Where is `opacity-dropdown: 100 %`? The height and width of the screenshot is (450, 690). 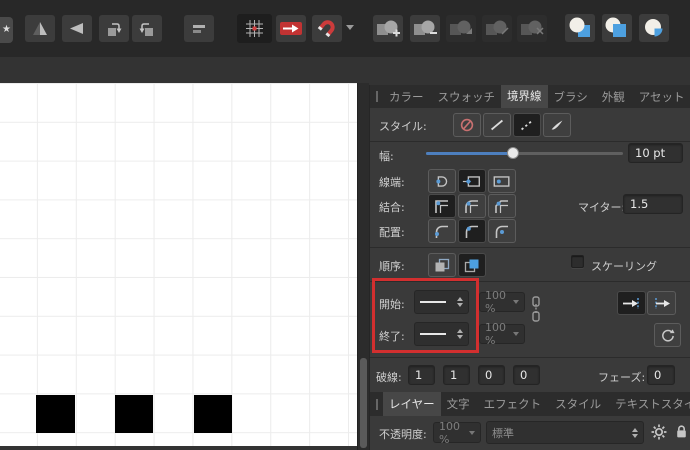 opacity-dropdown: 100 % is located at coordinates (457, 433).